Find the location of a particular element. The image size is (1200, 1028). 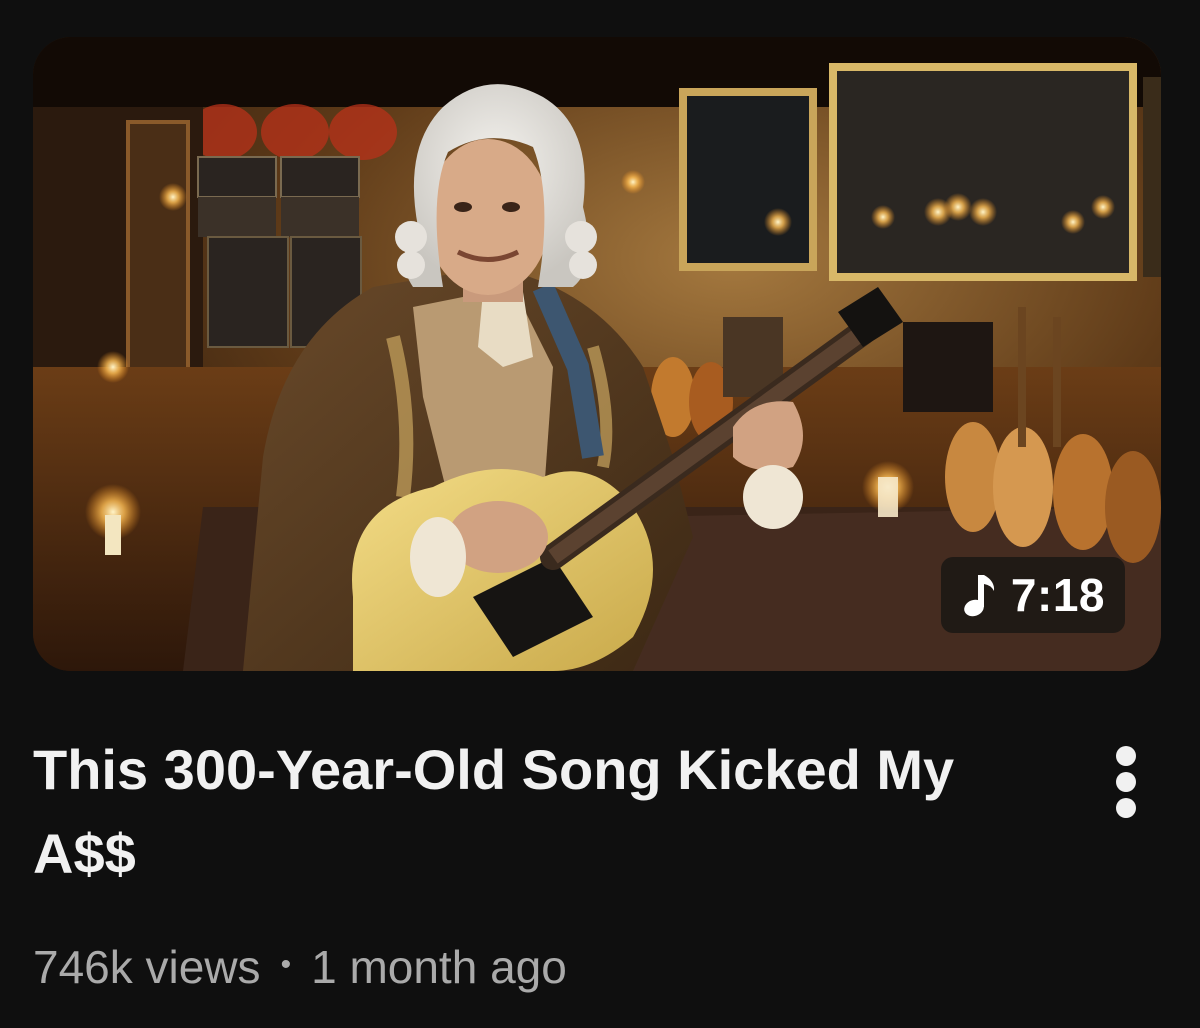

duration-text: 7:18 is located at coordinates (1057, 595).